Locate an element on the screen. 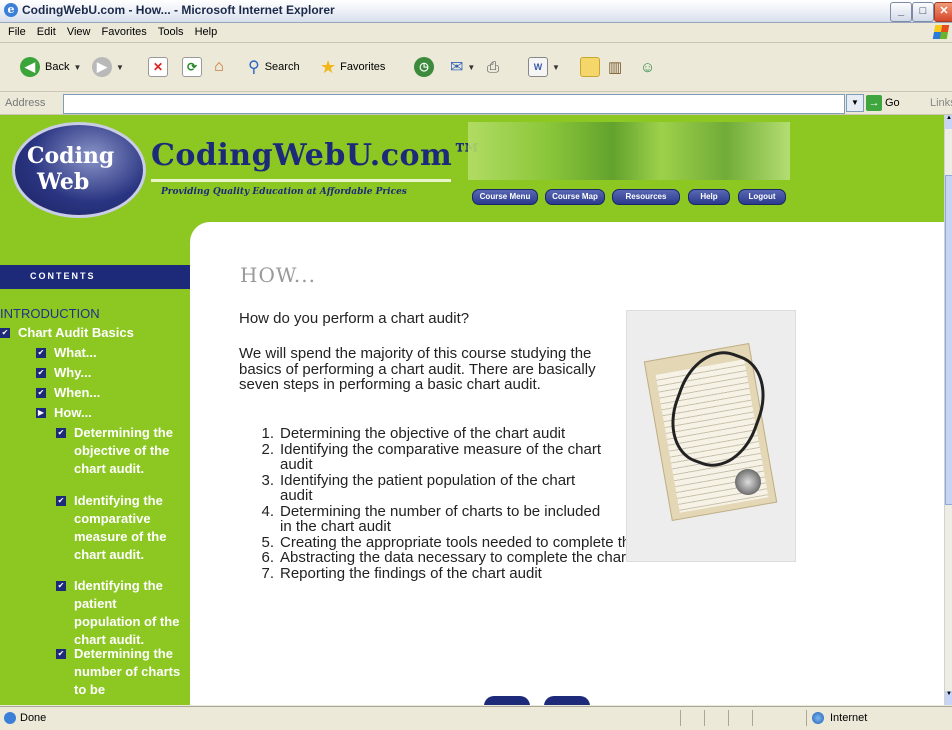 The image size is (952, 730). history-button: ◷ is located at coordinates (424, 67).